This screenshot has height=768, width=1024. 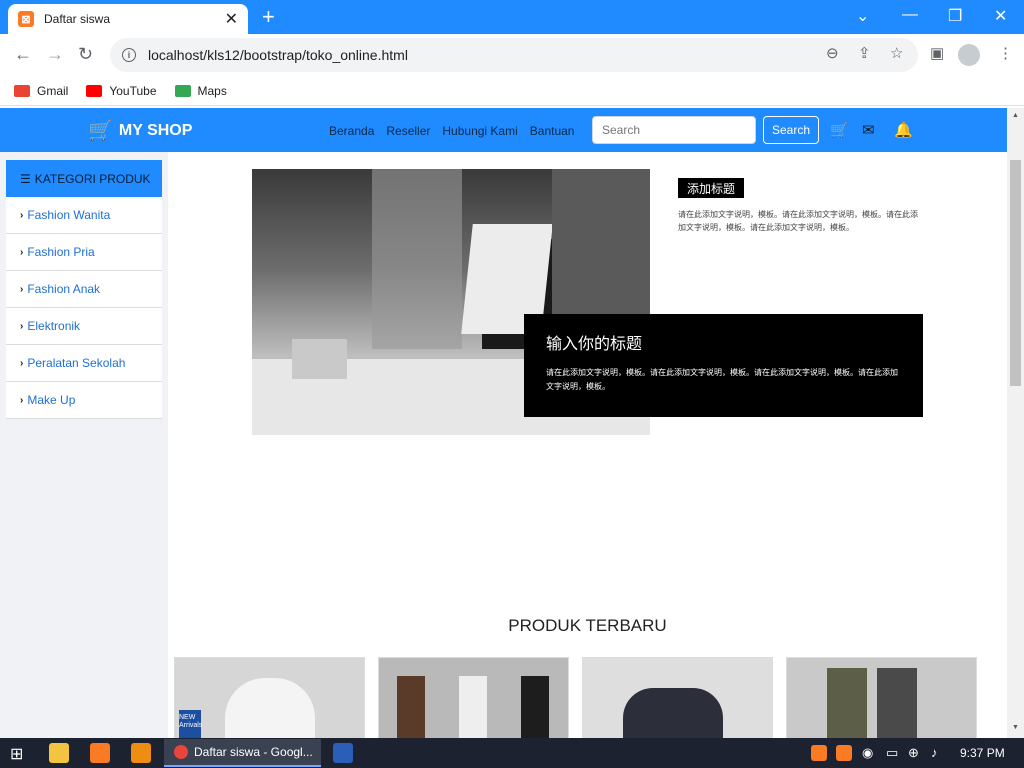 What do you see at coordinates (181, 752) in the screenshot?
I see `chrome-icon` at bounding box center [181, 752].